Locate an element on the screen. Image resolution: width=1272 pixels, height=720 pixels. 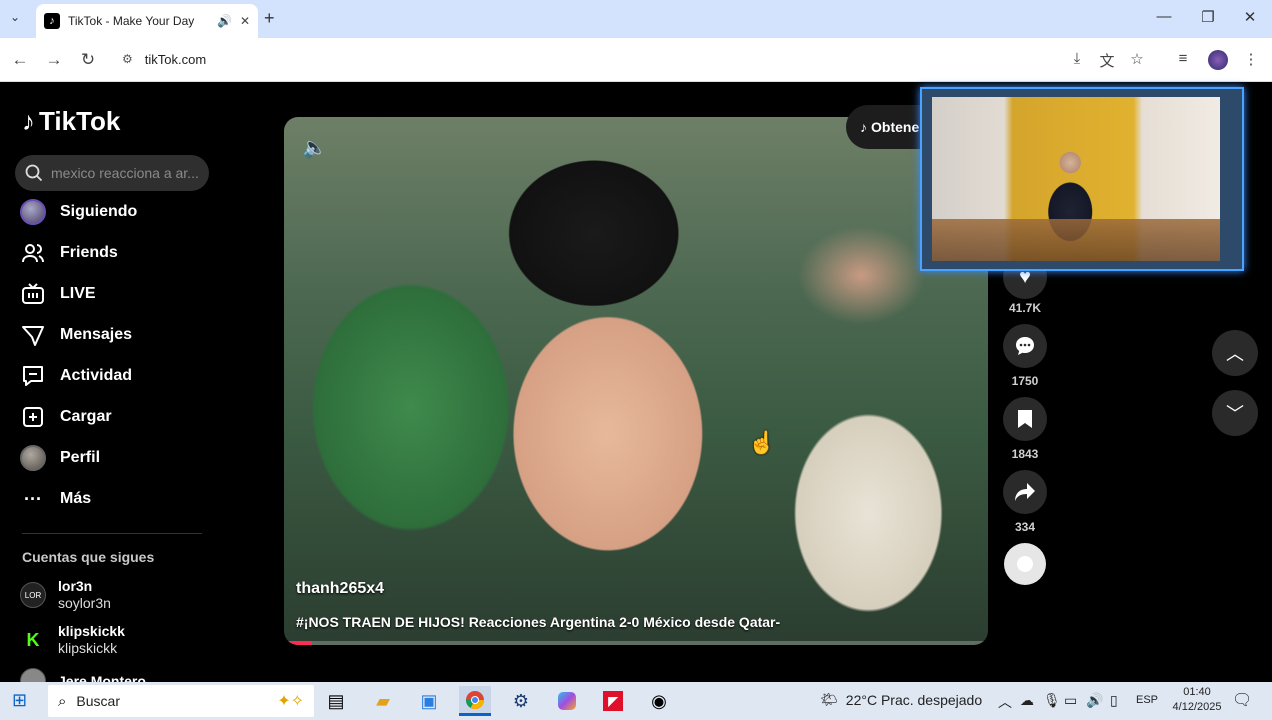
webcam-floor is located at coordinates (1076, 240).